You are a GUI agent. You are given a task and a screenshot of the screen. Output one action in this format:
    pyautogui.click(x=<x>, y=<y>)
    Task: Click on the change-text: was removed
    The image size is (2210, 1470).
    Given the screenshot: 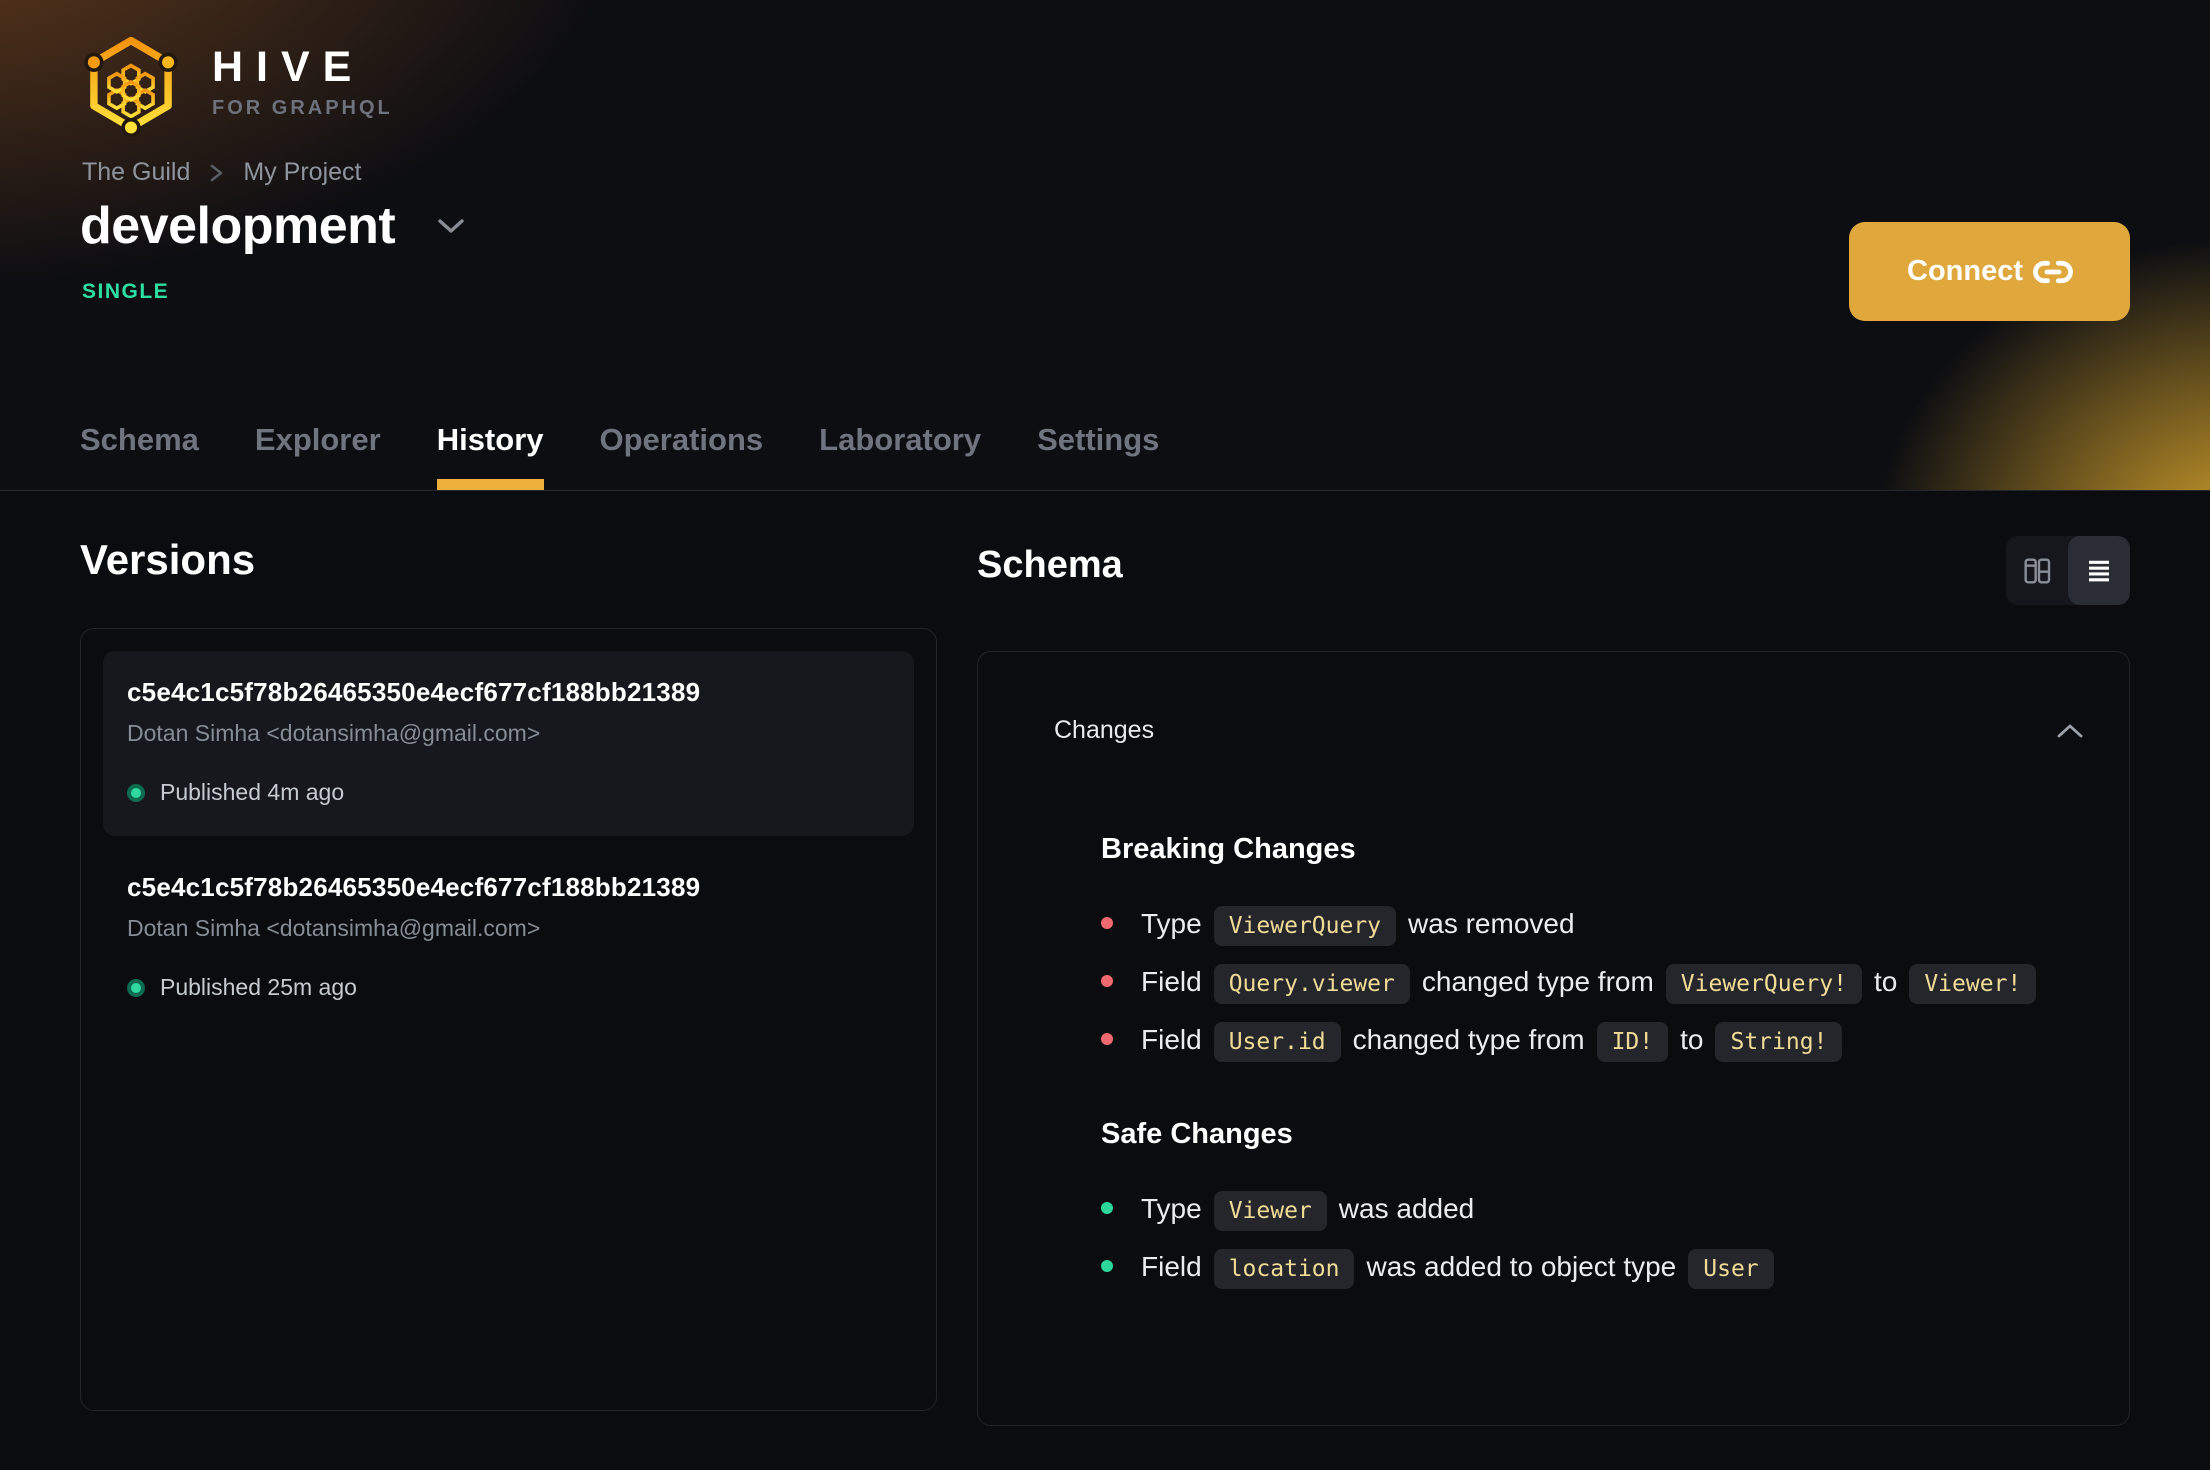 What is the action you would take?
    pyautogui.click(x=1491, y=923)
    